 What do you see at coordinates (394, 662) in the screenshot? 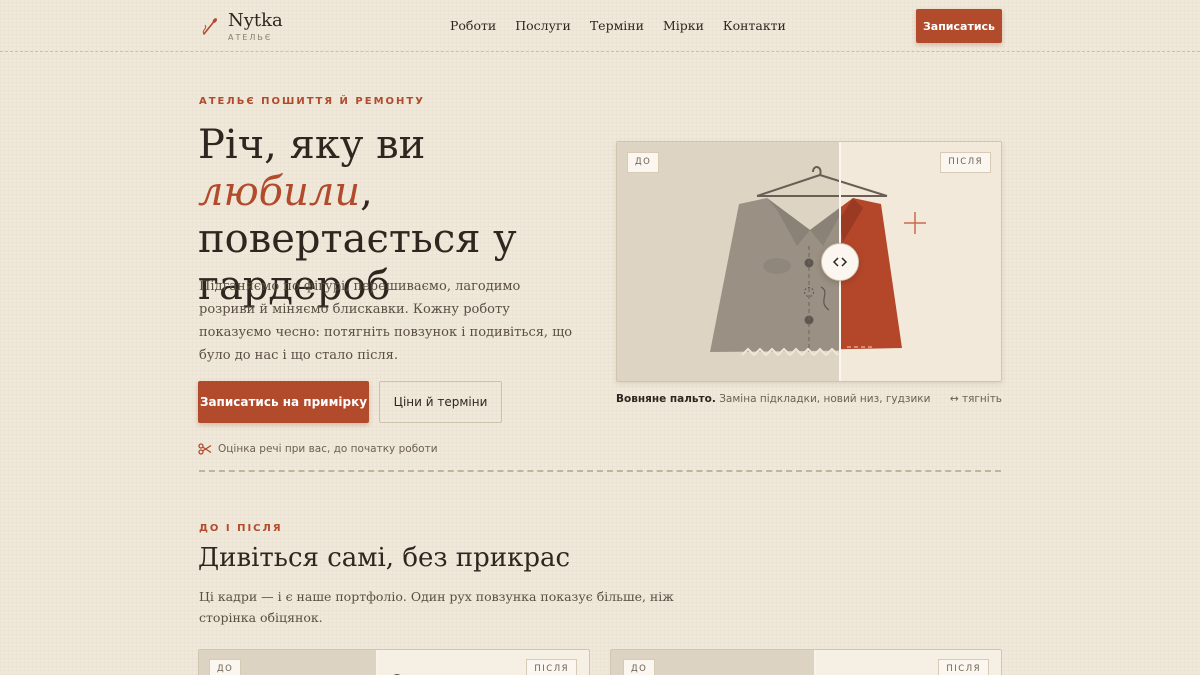
I see `portfolio-card-1: ДО ПІСЛЯ` at bounding box center [394, 662].